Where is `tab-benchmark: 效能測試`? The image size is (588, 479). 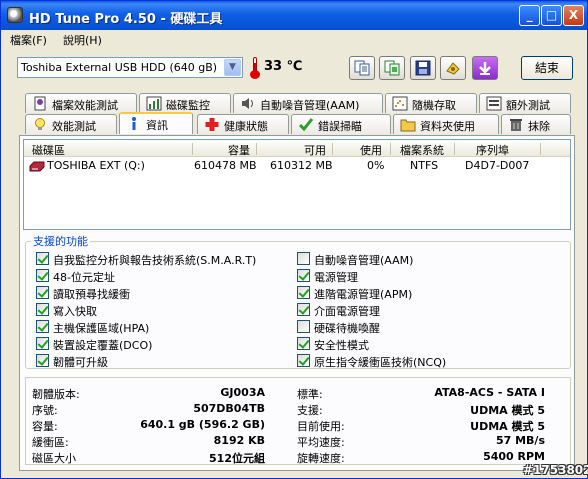 tab-benchmark: 效能測試 is located at coordinates (71, 124).